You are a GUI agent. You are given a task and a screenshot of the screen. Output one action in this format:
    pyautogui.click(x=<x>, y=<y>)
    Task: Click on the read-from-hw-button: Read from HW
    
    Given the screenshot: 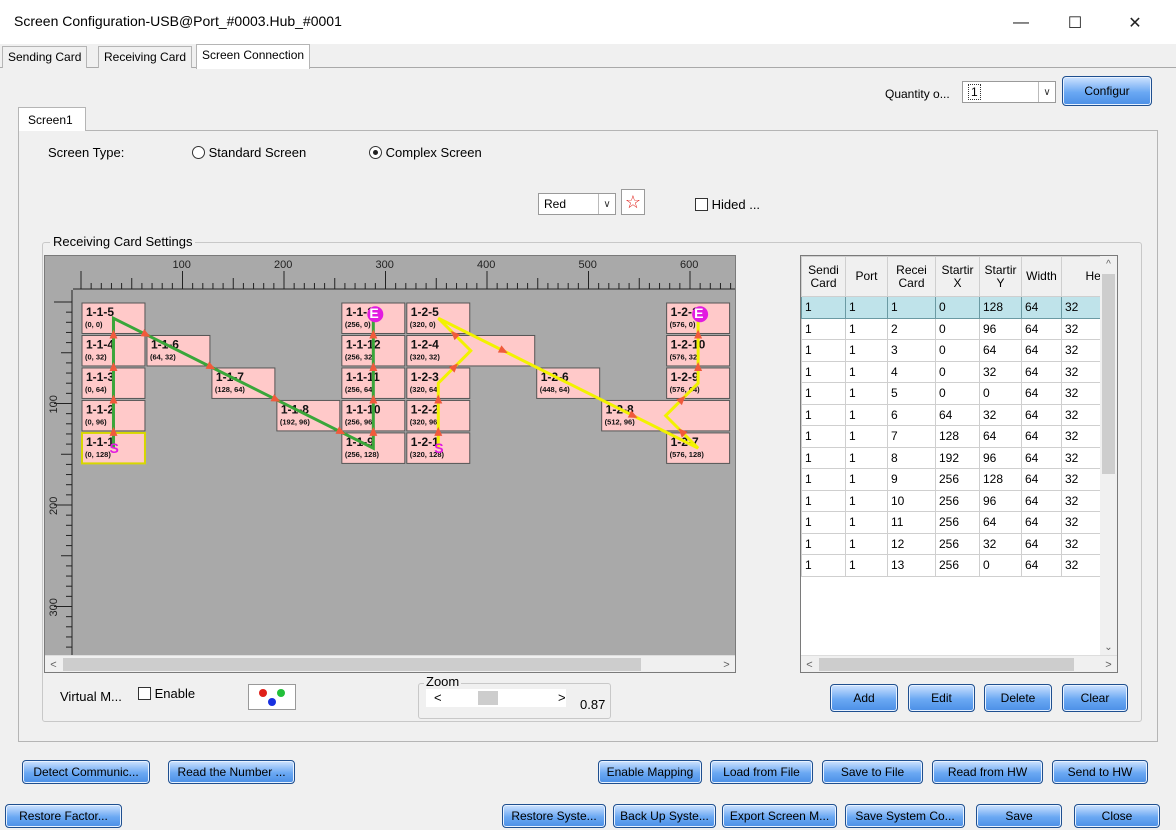 What is the action you would take?
    pyautogui.click(x=987, y=772)
    